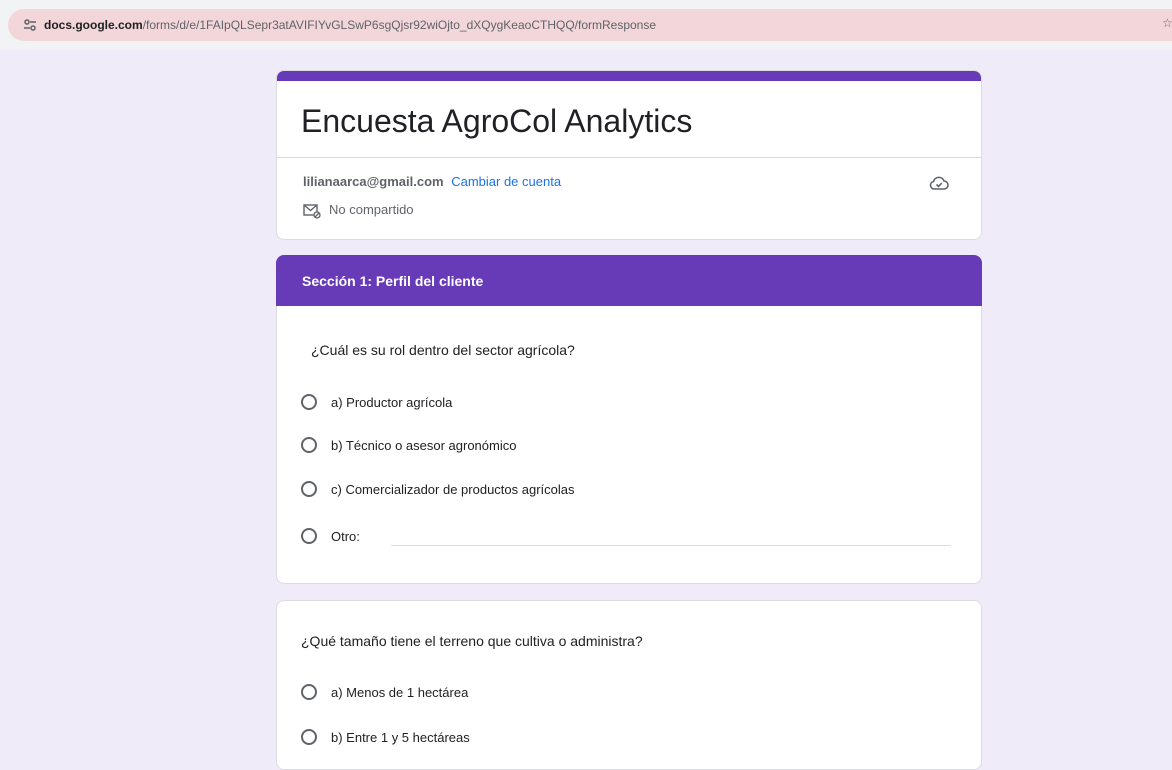 Image resolution: width=1172 pixels, height=770 pixels. What do you see at coordinates (312, 211) in the screenshot?
I see `not-shared-icon` at bounding box center [312, 211].